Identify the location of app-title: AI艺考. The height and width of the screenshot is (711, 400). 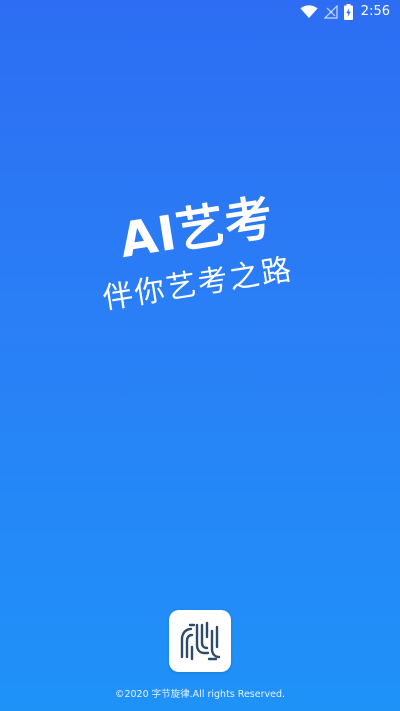
(196, 229).